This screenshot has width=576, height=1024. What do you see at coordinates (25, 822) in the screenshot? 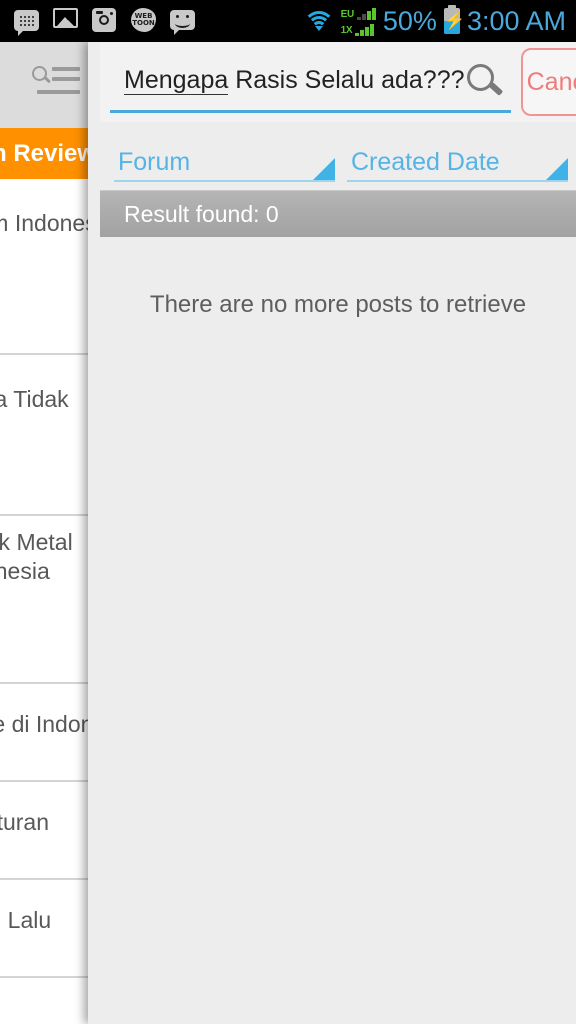
I see `sidebar-list-item-label: Peraturan` at bounding box center [25, 822].